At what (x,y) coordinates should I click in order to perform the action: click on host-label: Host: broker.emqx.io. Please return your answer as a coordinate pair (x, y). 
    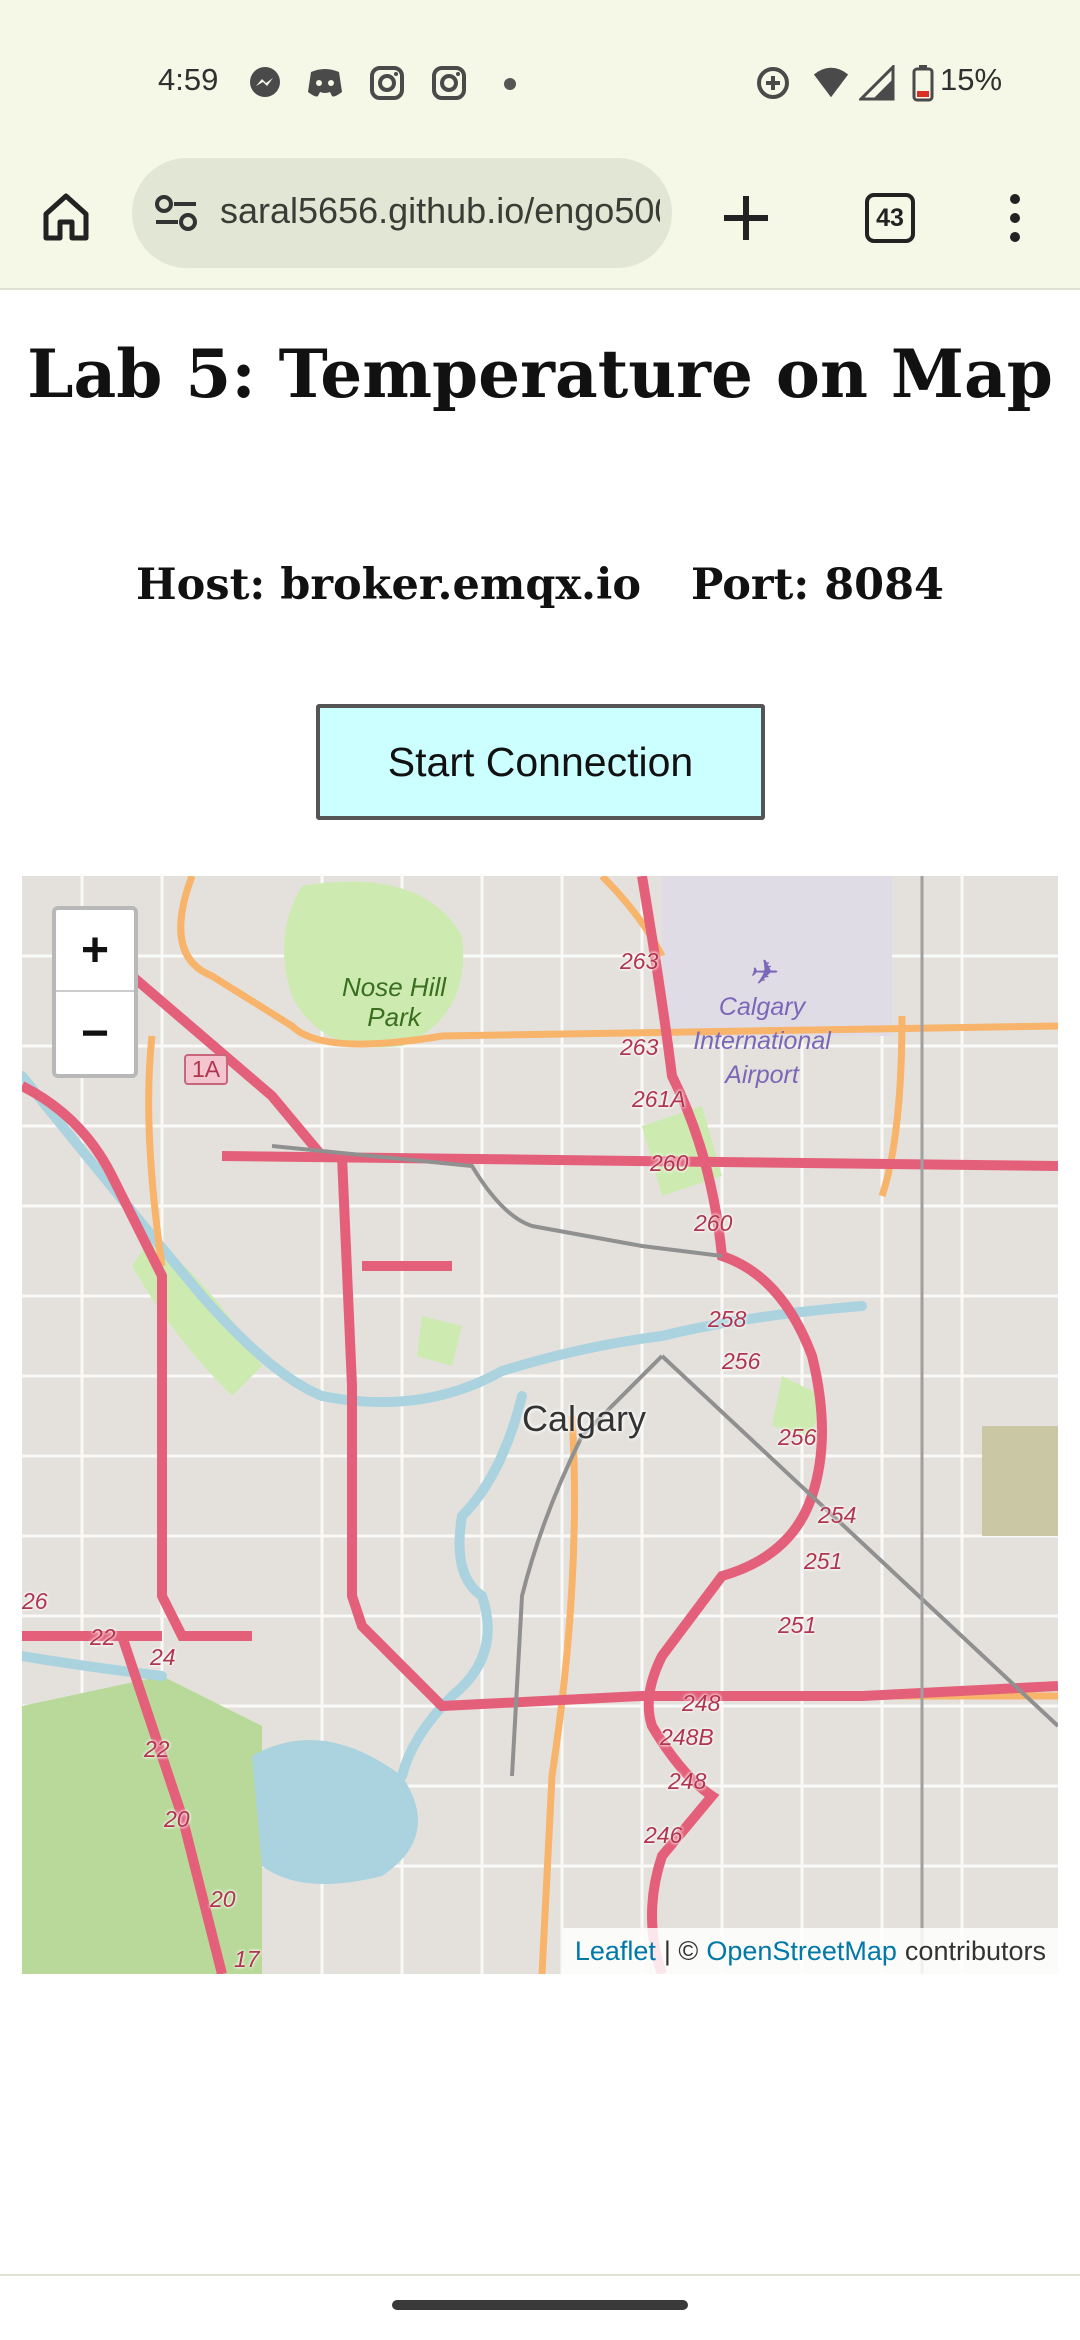
    Looking at the image, I should click on (389, 585).